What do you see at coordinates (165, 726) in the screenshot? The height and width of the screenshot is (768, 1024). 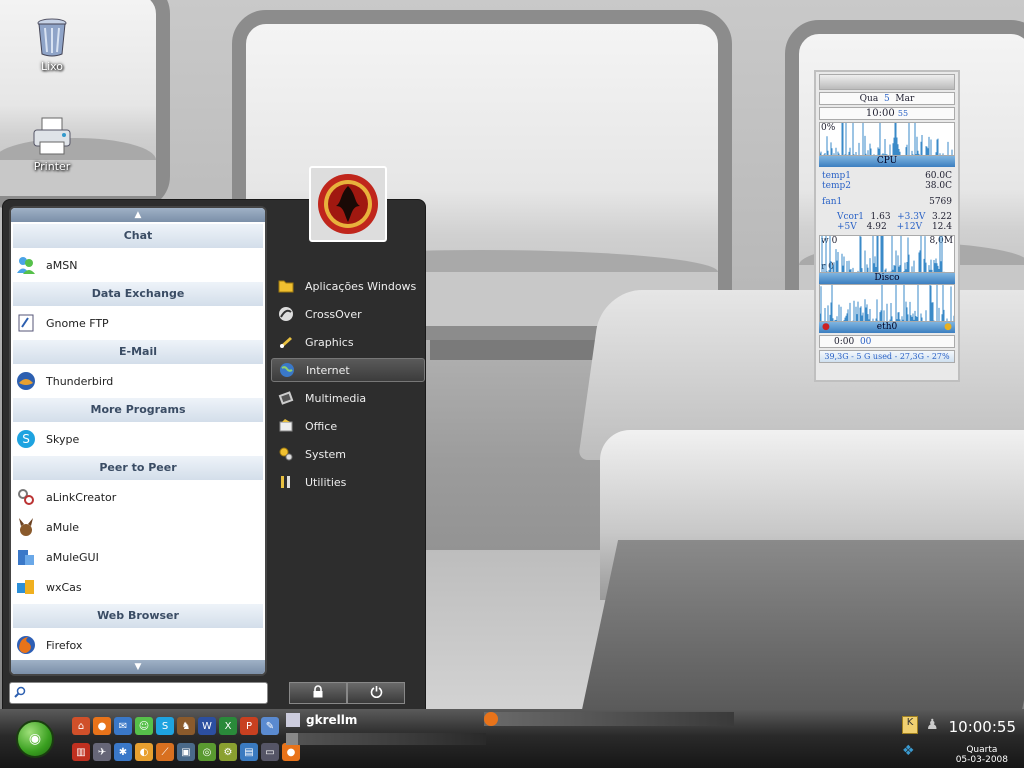 I see `skype-launch-icon: S` at bounding box center [165, 726].